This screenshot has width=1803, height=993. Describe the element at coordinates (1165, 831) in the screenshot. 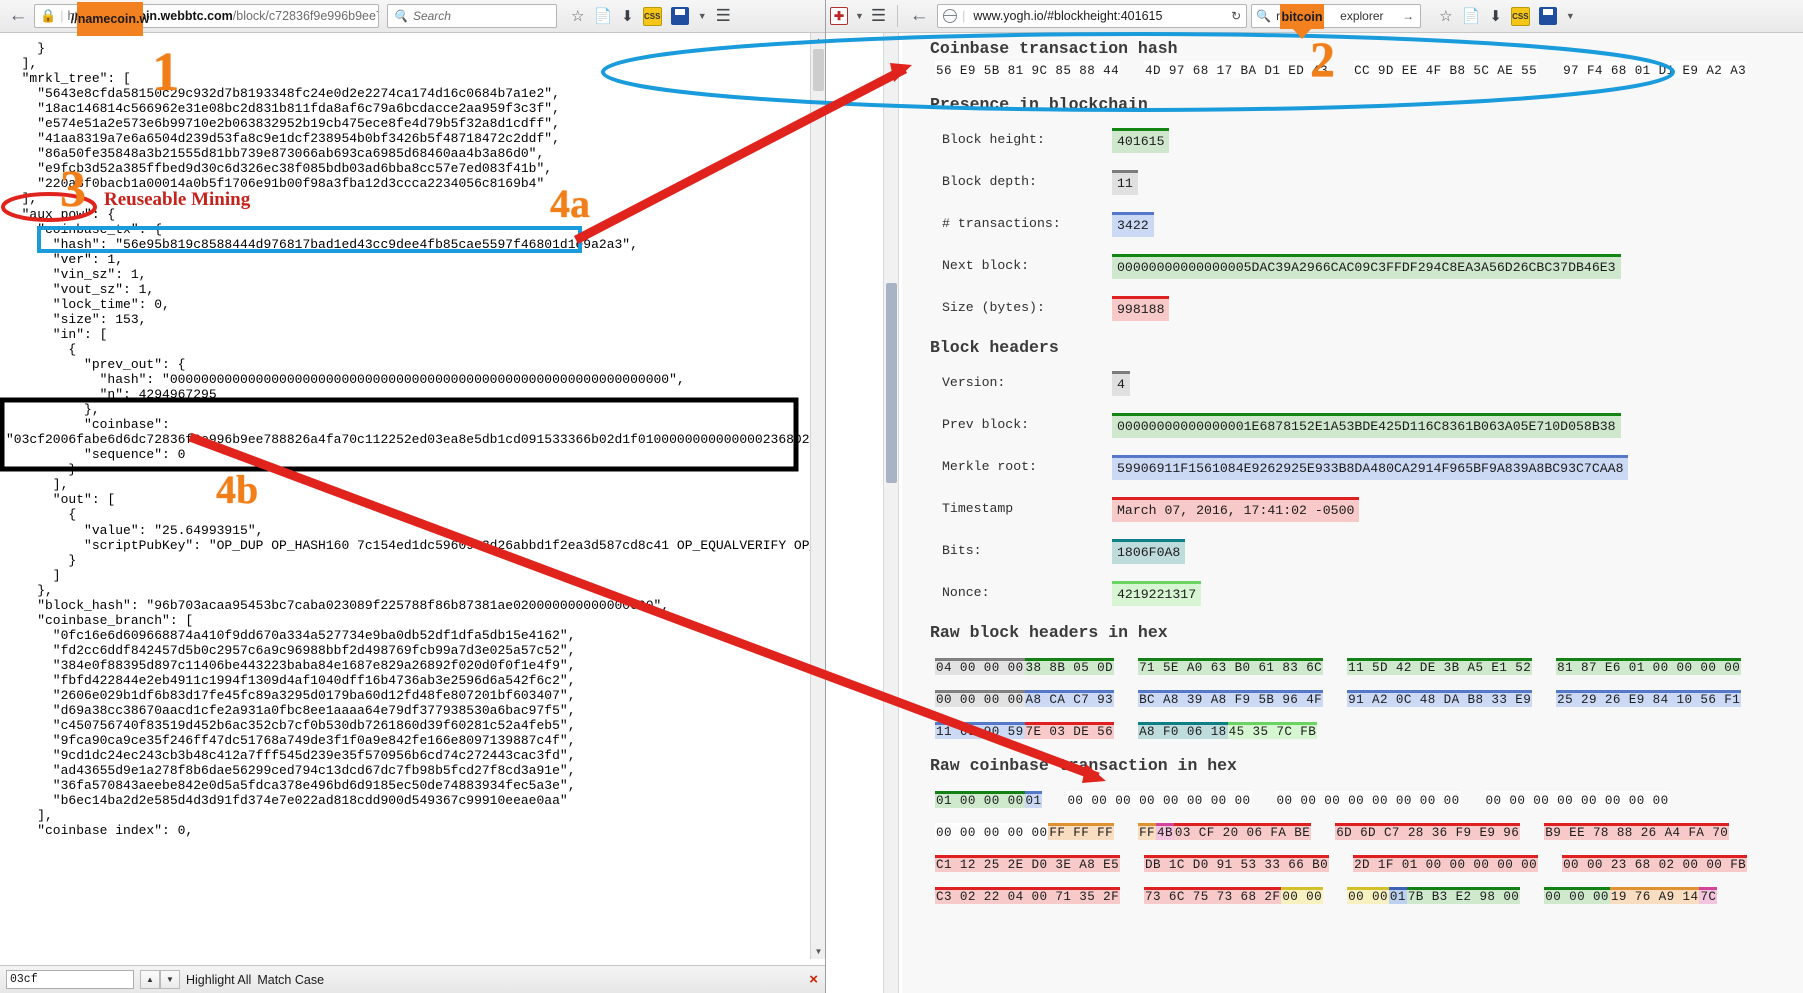

I see `hex-segment: 4B` at that location.